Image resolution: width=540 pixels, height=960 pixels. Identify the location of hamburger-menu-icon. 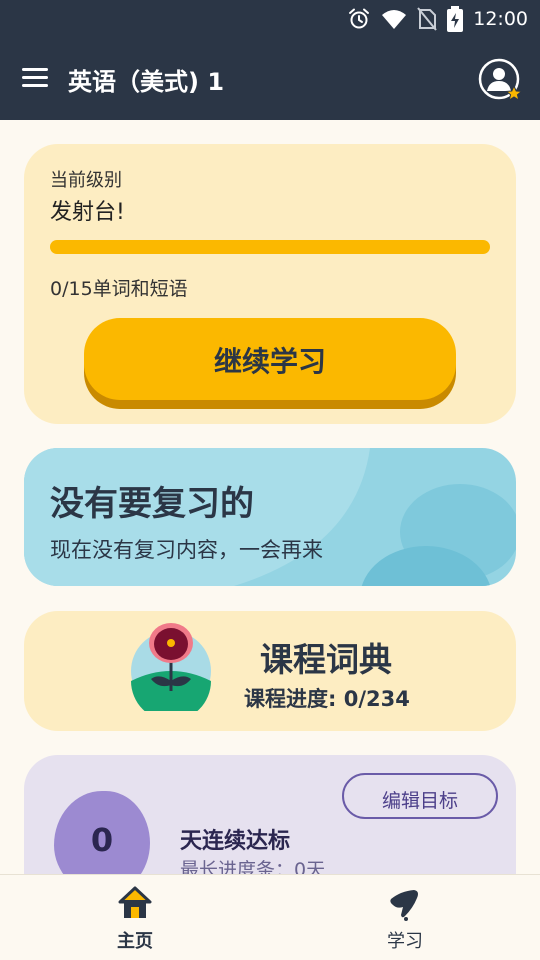
(35, 79).